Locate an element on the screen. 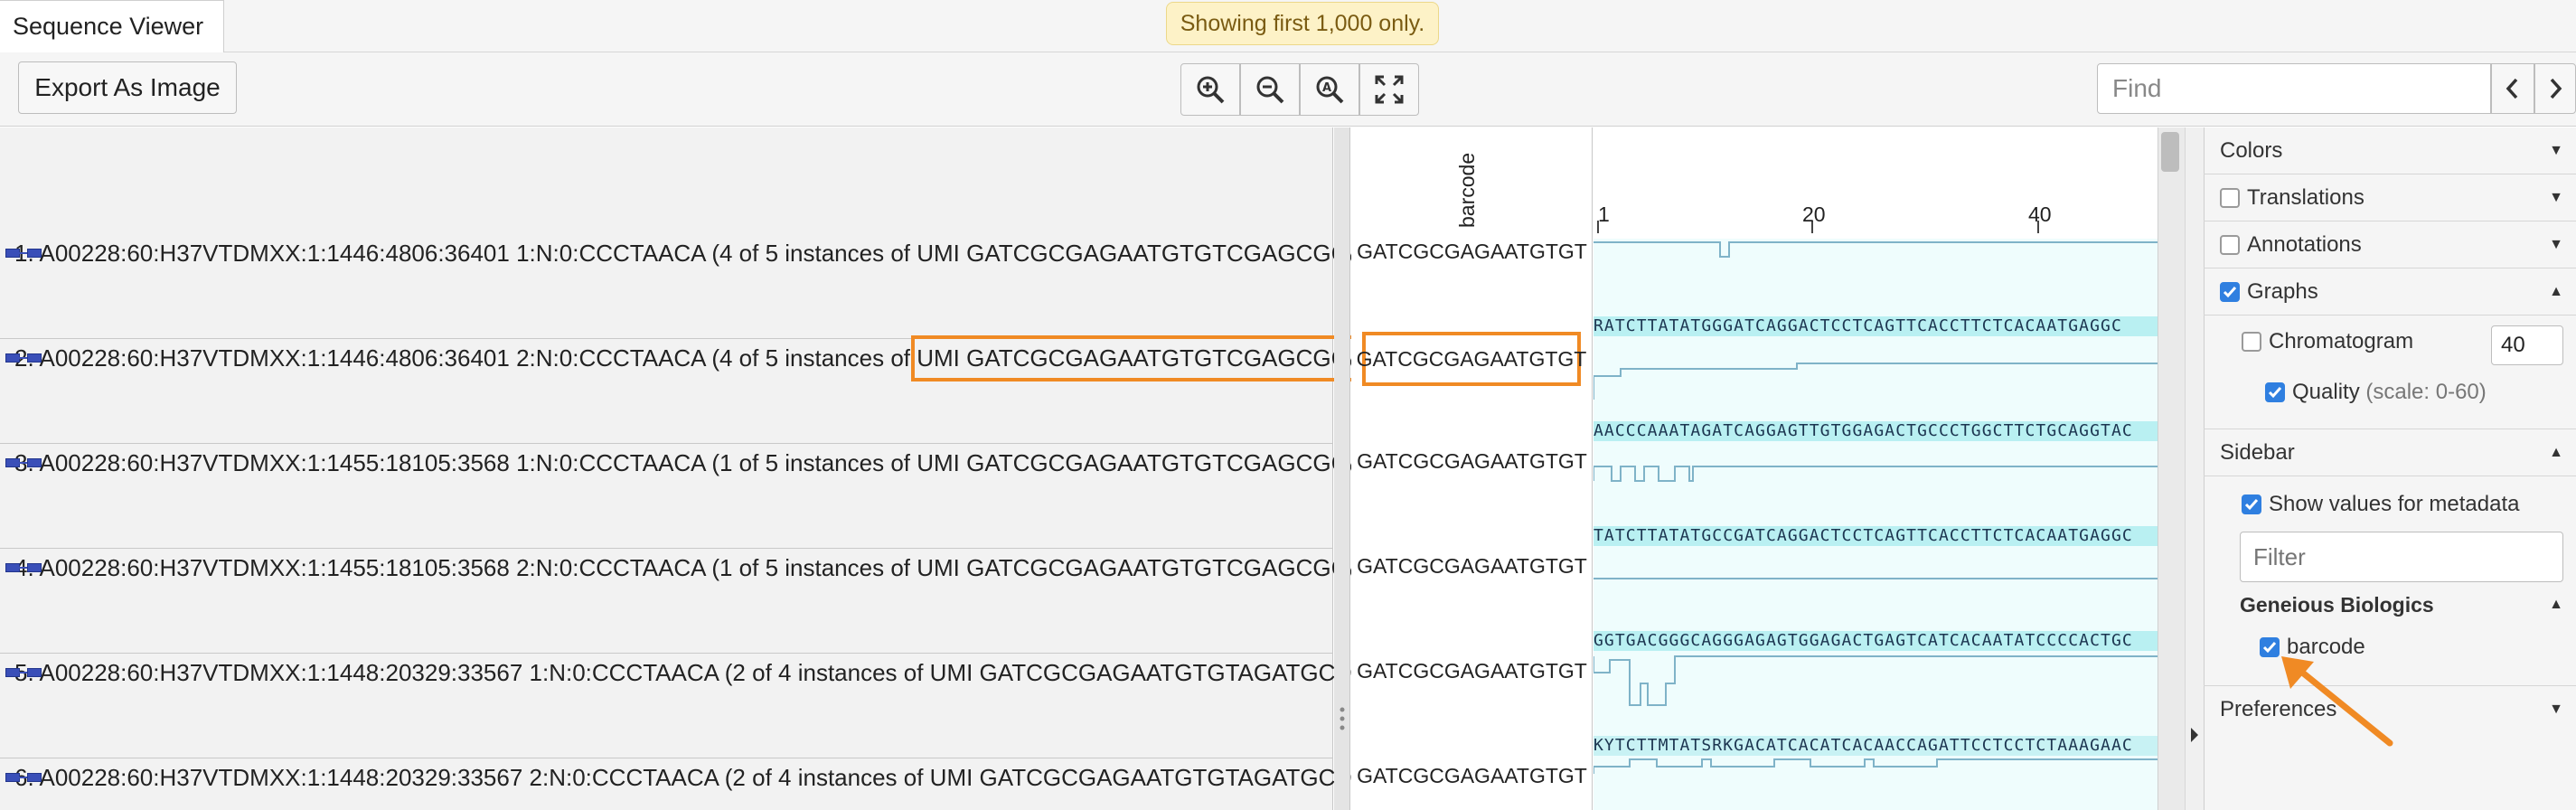 The height and width of the screenshot is (810, 2576). find-previous-button is located at coordinates (2512, 88).